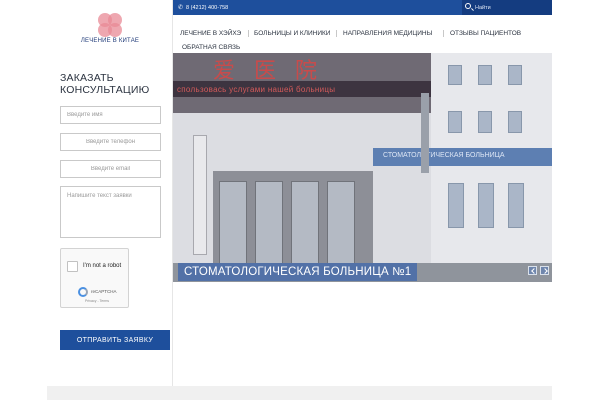 The image size is (600, 400). Describe the element at coordinates (292, 33) in the screenshot. I see `nav-item-hospitals: БОЛЬНИЦЫ И КЛИНИКИ` at that location.